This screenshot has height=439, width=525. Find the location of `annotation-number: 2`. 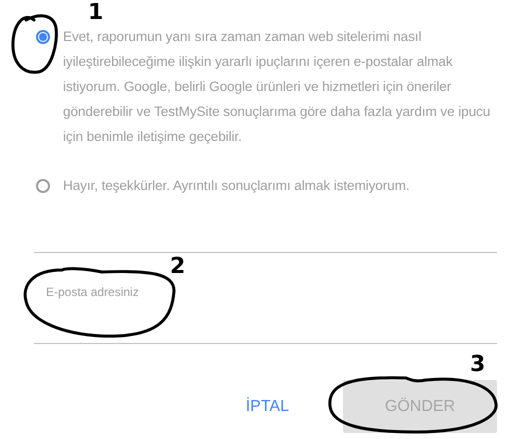

annotation-number: 2 is located at coordinates (178, 267).